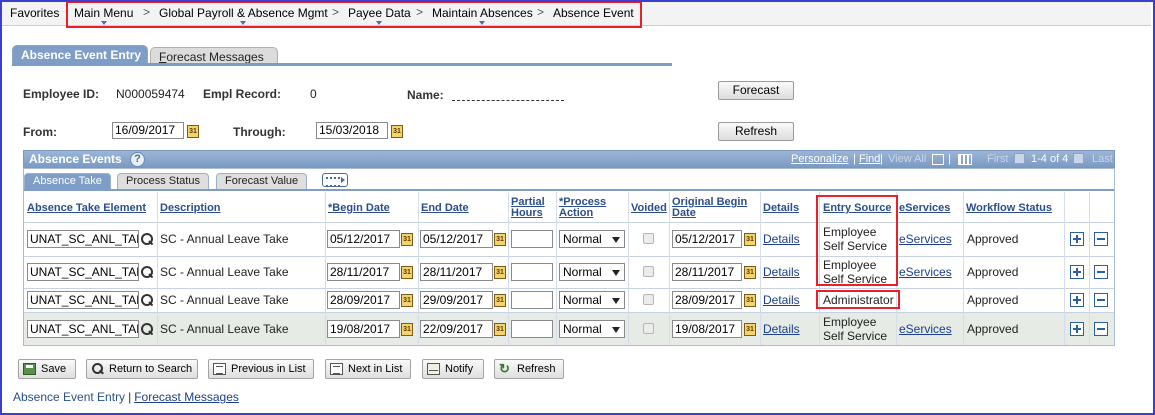  I want to click on next-in-list-button: Next in List, so click(368, 369).